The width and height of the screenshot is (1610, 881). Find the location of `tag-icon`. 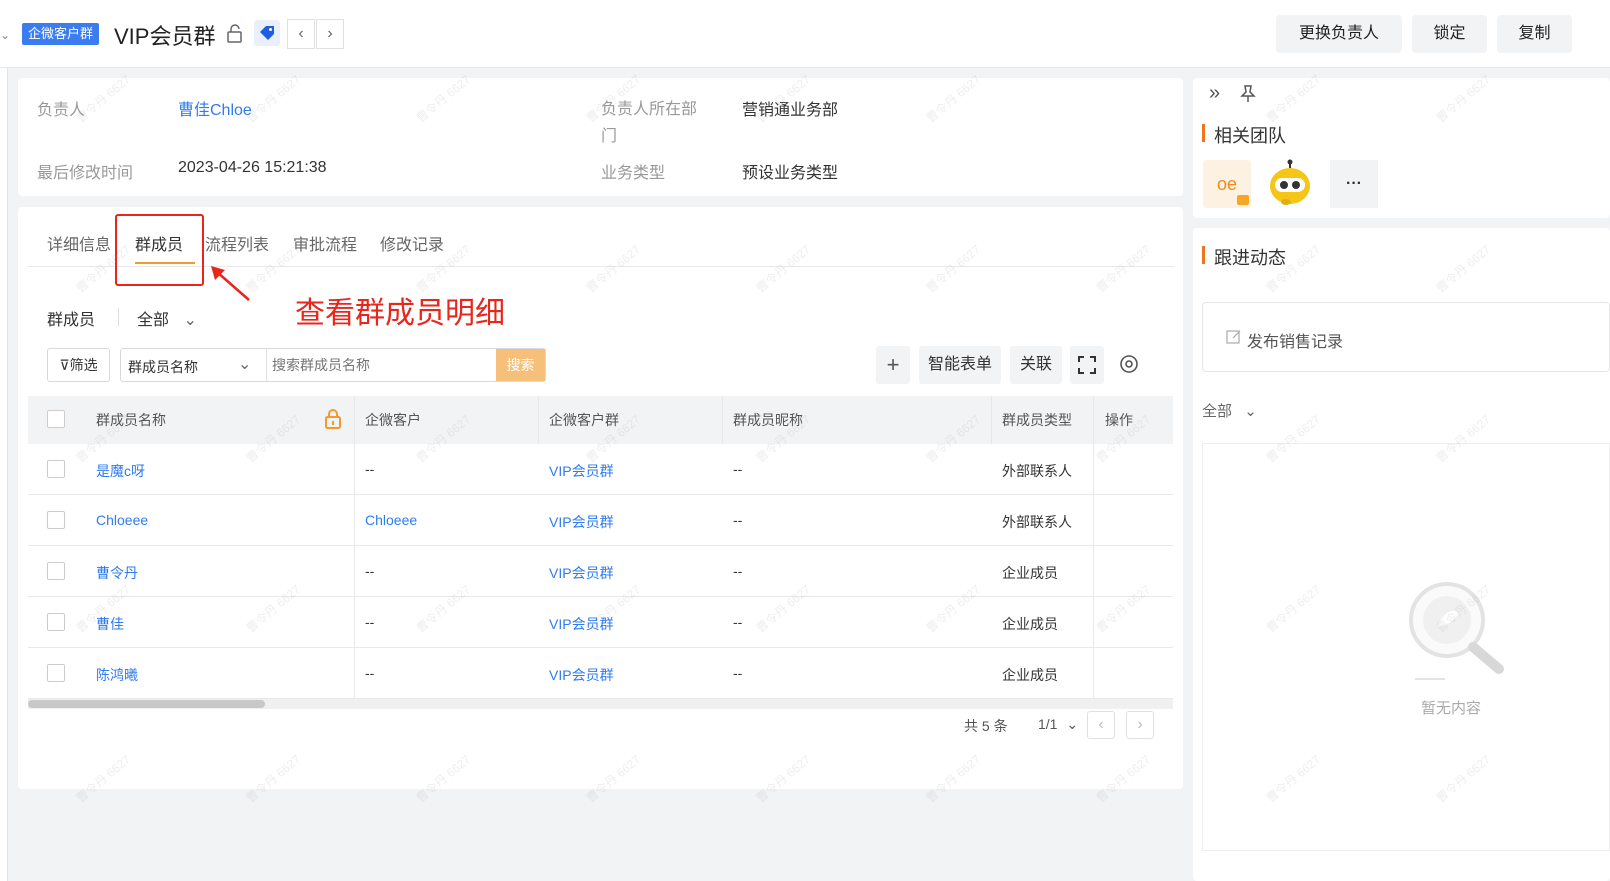

tag-icon is located at coordinates (267, 33).